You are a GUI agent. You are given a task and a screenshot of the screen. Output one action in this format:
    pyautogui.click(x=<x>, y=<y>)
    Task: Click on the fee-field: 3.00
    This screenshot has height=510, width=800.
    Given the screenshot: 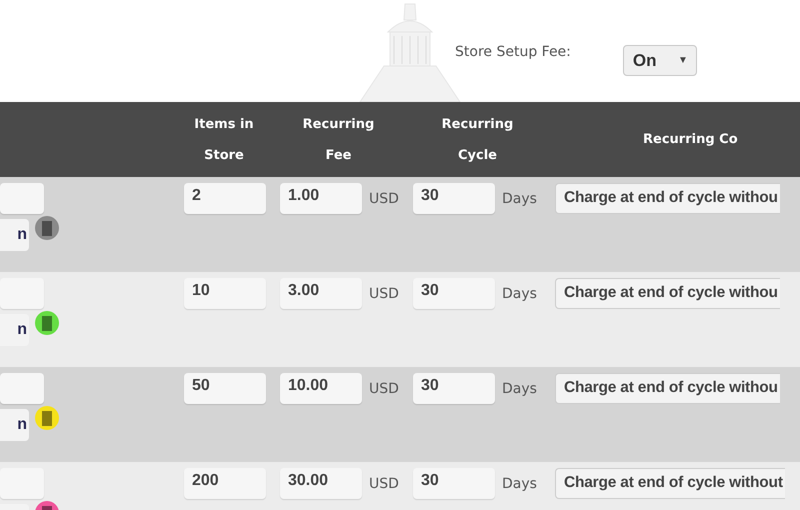 What is the action you would take?
    pyautogui.click(x=321, y=293)
    